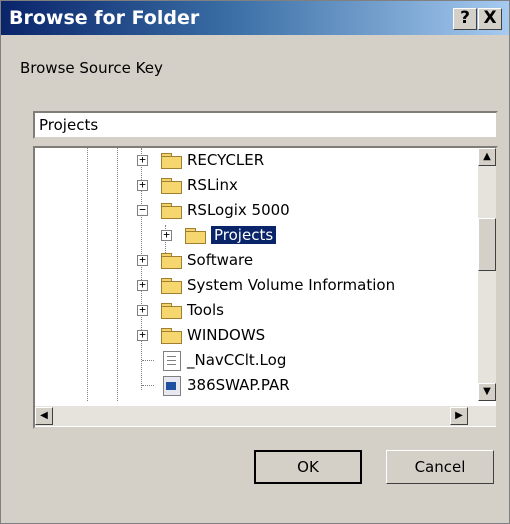  I want to click on window-title: Browse for Folder, so click(104, 18).